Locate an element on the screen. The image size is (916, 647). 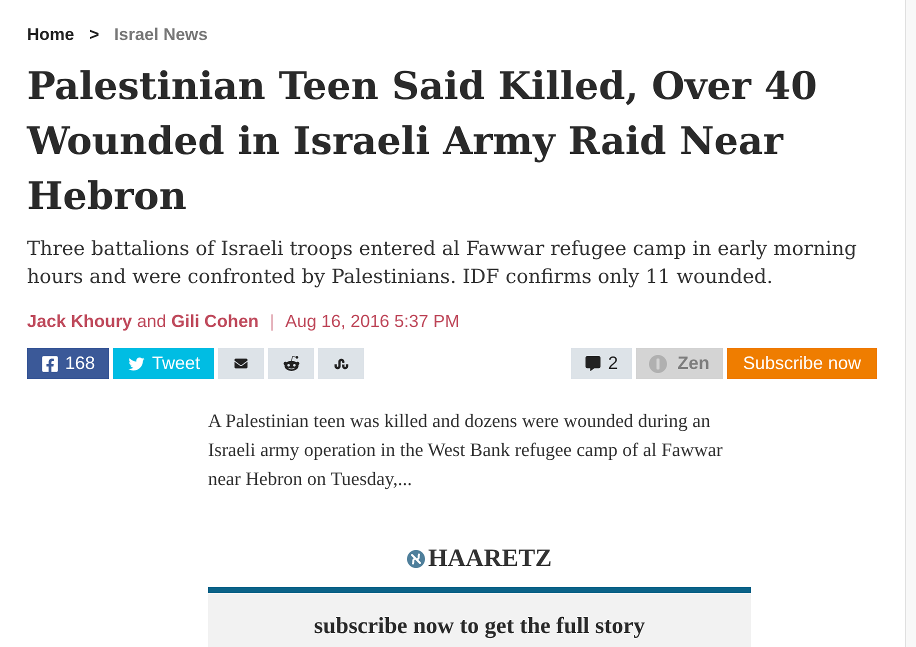
publish-date: Aug 16, 2016 5:37 PM is located at coordinates (372, 321).